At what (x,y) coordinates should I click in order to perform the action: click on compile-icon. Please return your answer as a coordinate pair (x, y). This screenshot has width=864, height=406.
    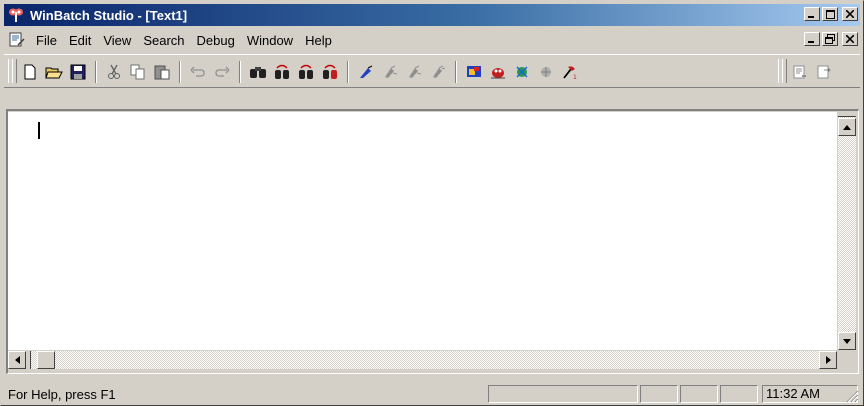
    Looking at the image, I should click on (800, 72).